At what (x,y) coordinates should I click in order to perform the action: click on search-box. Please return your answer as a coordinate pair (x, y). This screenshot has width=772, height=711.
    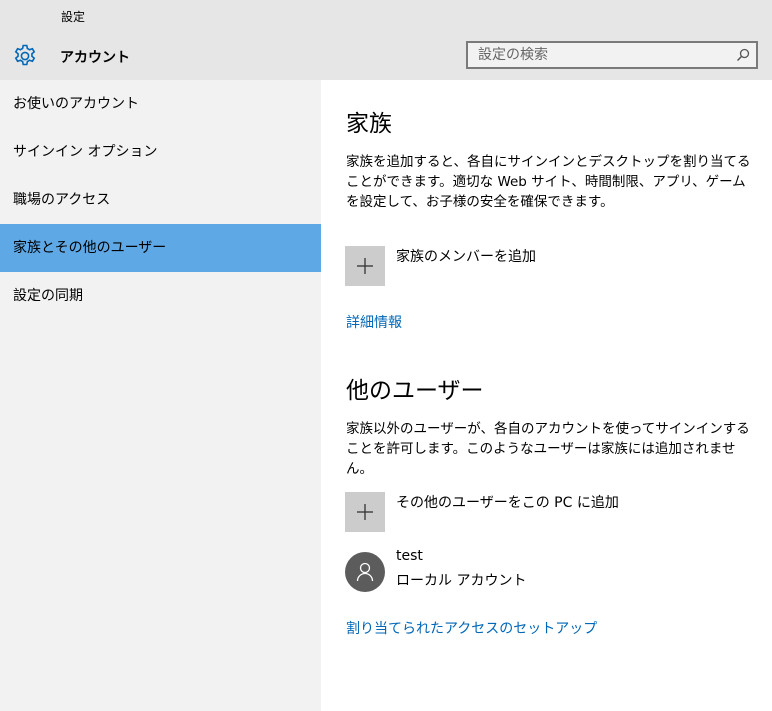
    Looking at the image, I should click on (612, 55).